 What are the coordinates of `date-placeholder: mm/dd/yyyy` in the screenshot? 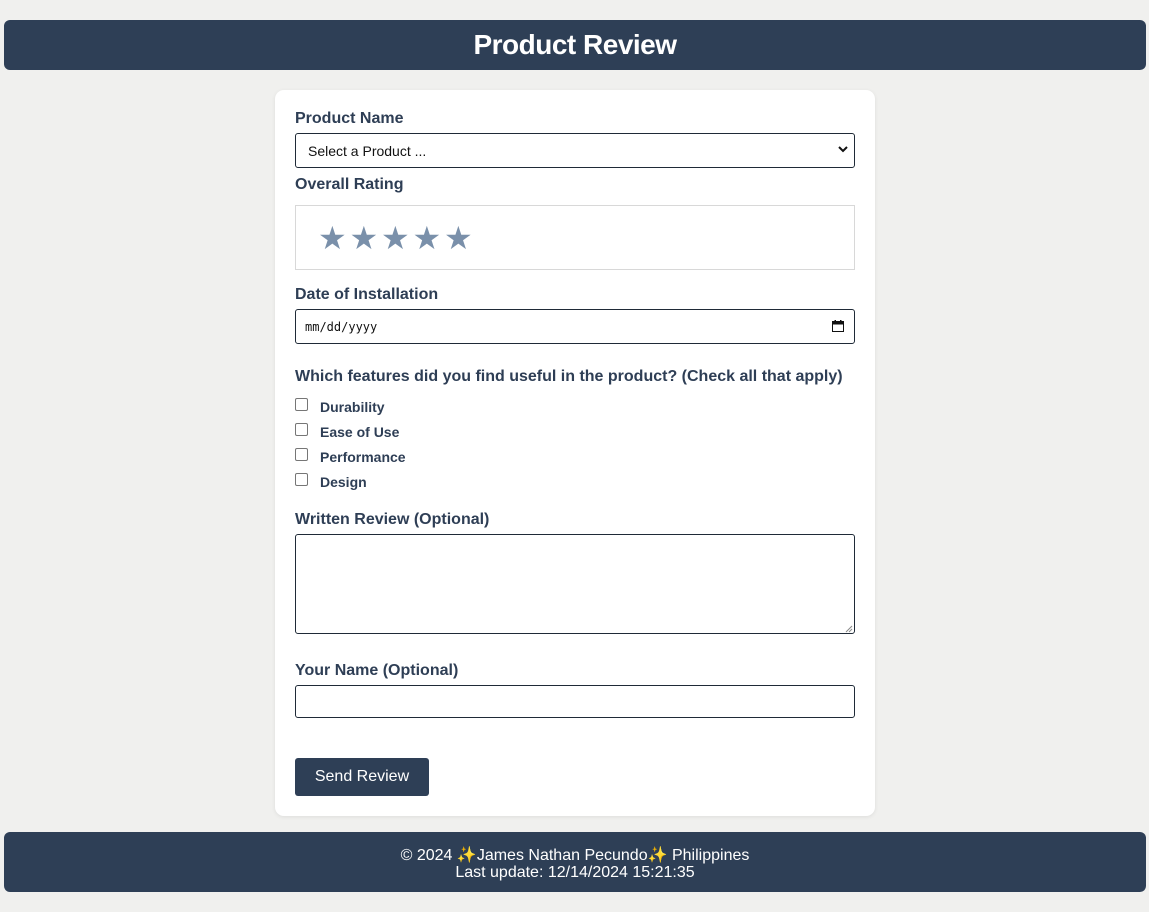 It's located at (341, 327).